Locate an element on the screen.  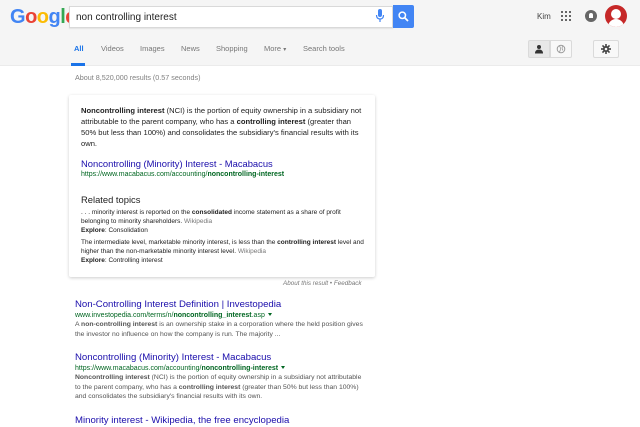
global-results-button is located at coordinates (561, 49).